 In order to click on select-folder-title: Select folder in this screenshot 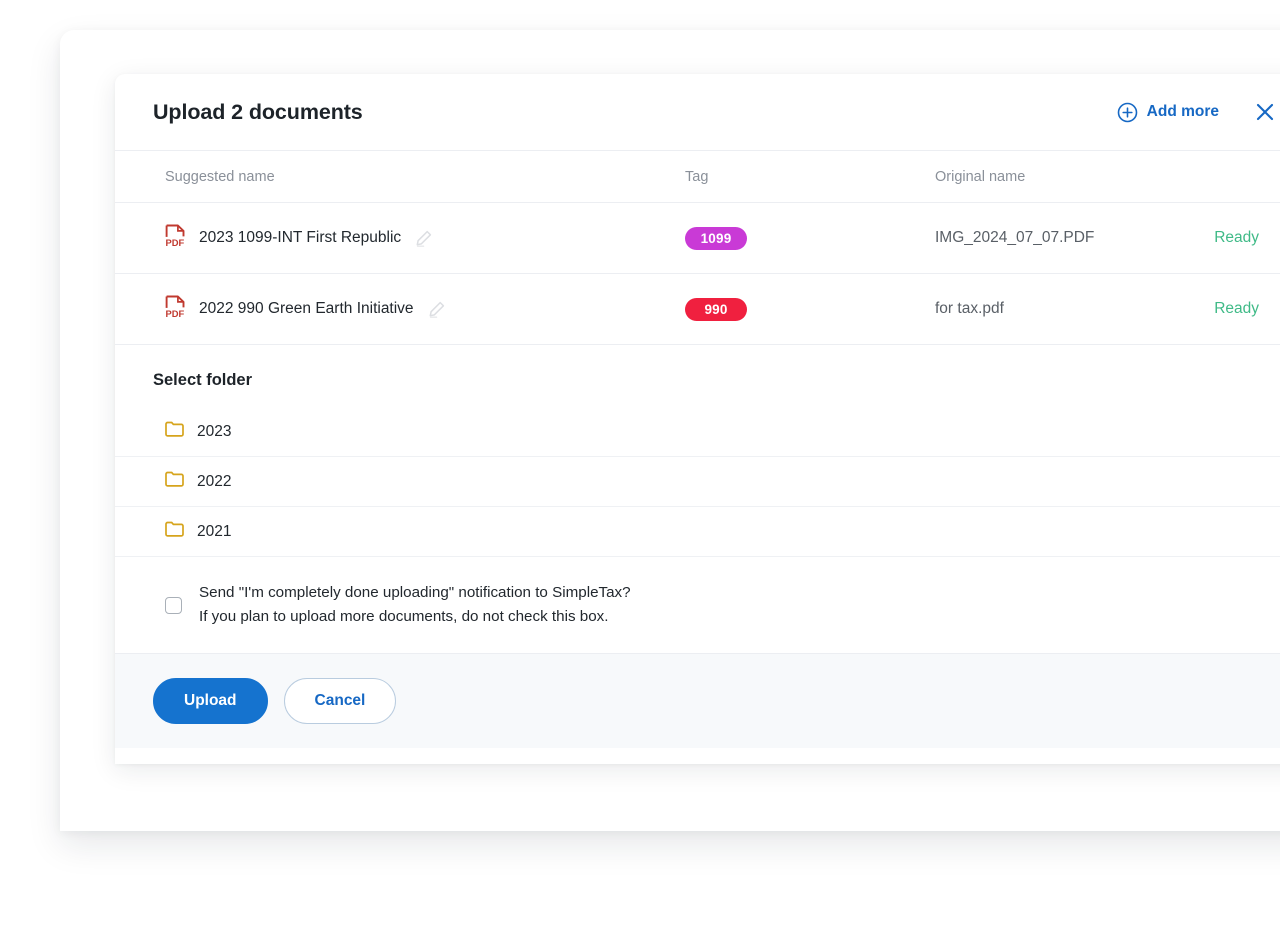, I will do `click(203, 380)`.